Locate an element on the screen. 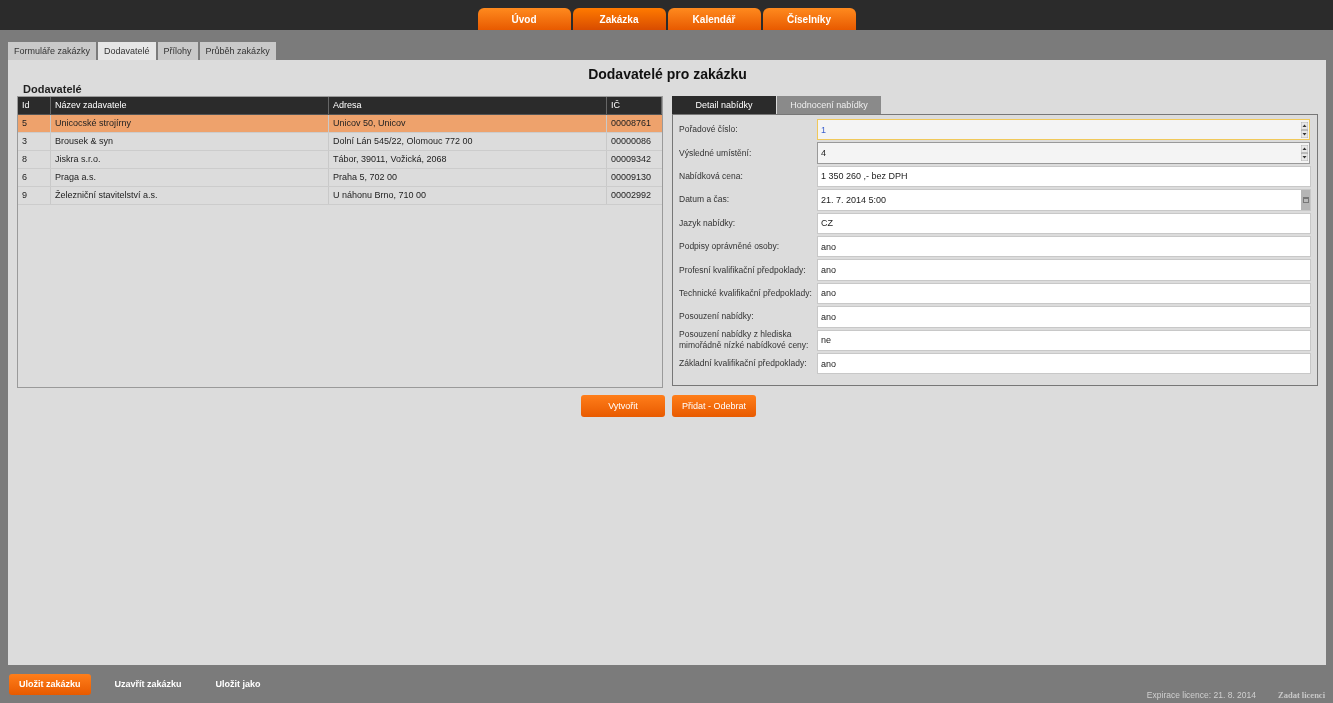 The image size is (1333, 703). table-row: 3 Brousek & syn Dolní Lán 545/22, Olomouc 772 00 00000086 is located at coordinates (340, 142).